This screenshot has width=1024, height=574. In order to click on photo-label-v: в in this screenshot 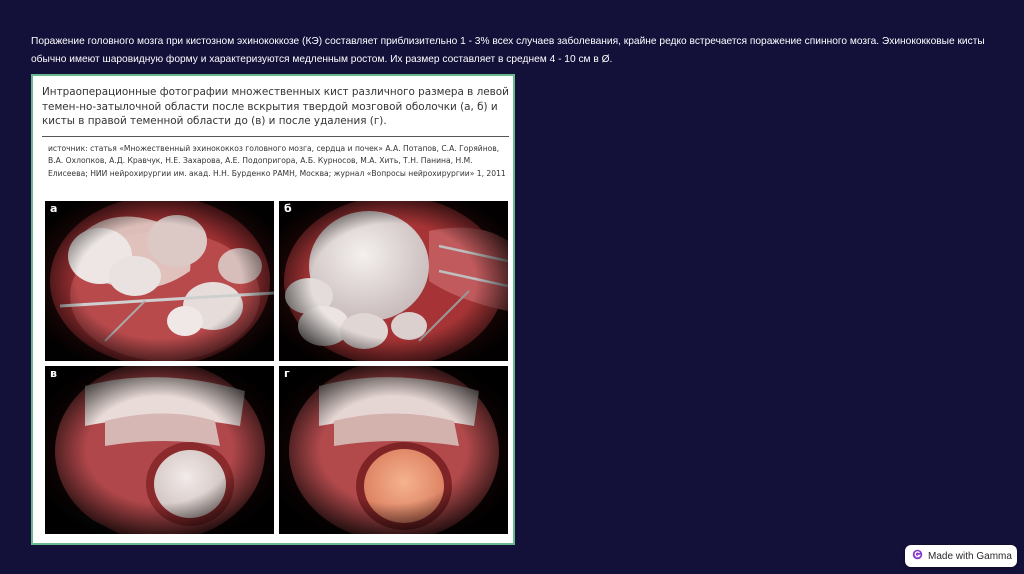, I will do `click(53, 373)`.